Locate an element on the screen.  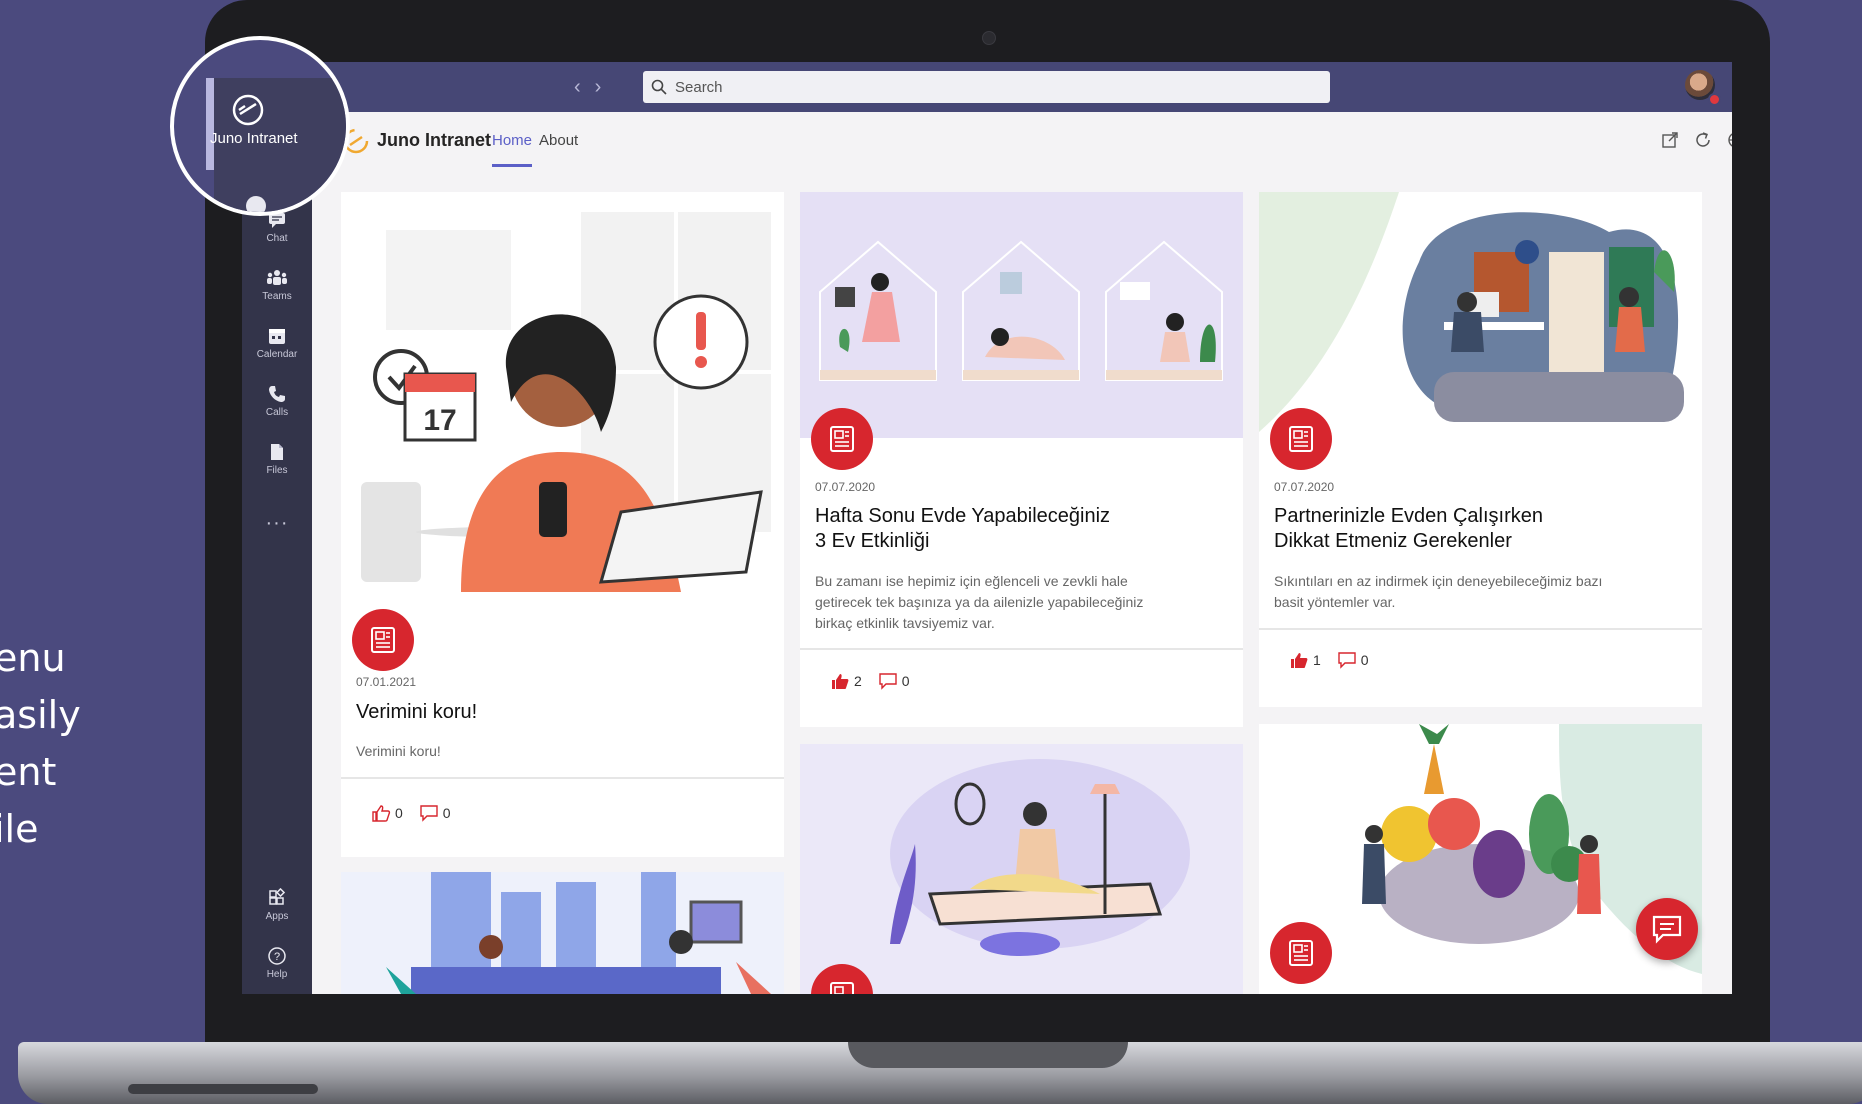
app-title: Juno Intranet is located at coordinates (434, 140).